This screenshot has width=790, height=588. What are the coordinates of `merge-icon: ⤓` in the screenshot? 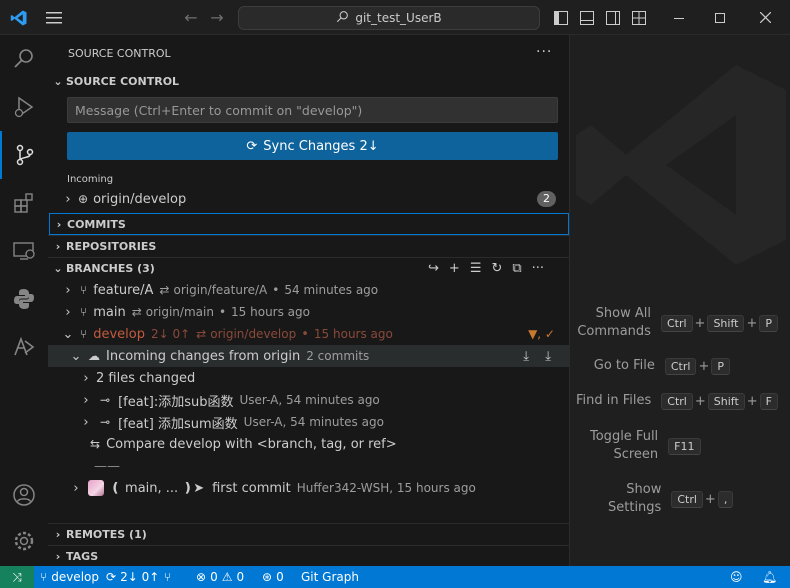 It's located at (548, 356).